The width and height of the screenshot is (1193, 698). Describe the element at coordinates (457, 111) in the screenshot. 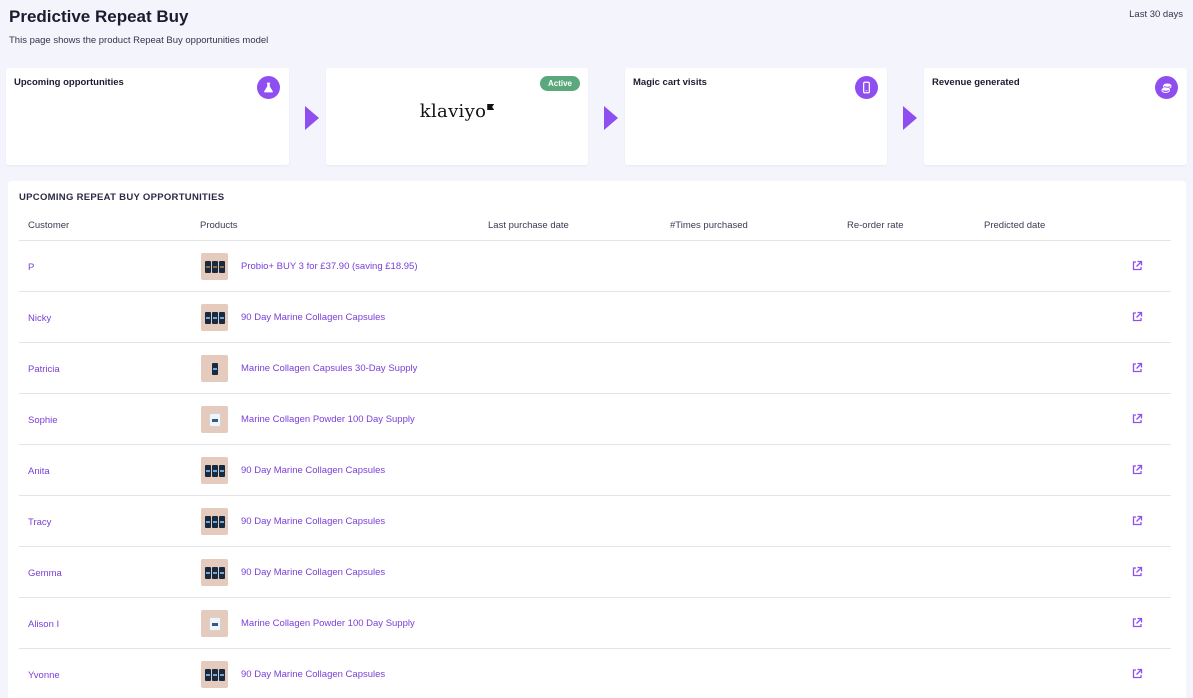

I see `klaviyo-logo: klaviyo` at that location.